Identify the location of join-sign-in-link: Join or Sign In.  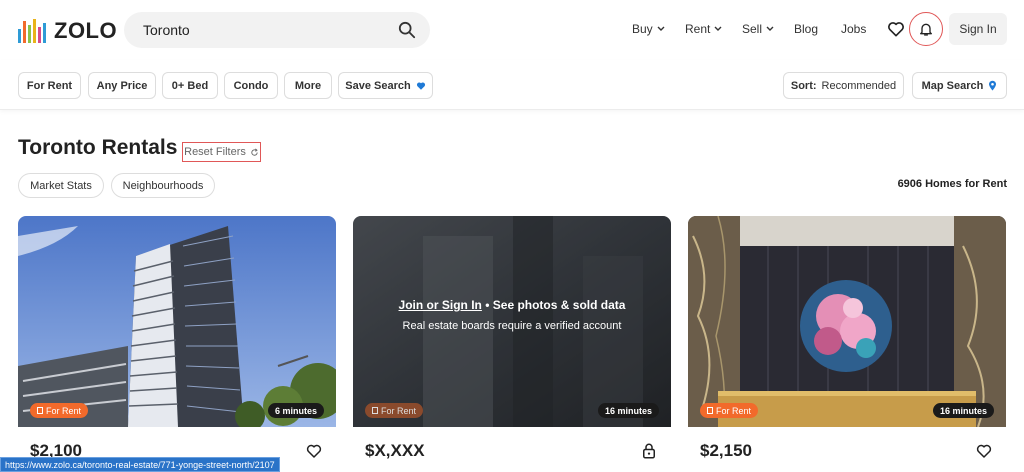
(440, 305).